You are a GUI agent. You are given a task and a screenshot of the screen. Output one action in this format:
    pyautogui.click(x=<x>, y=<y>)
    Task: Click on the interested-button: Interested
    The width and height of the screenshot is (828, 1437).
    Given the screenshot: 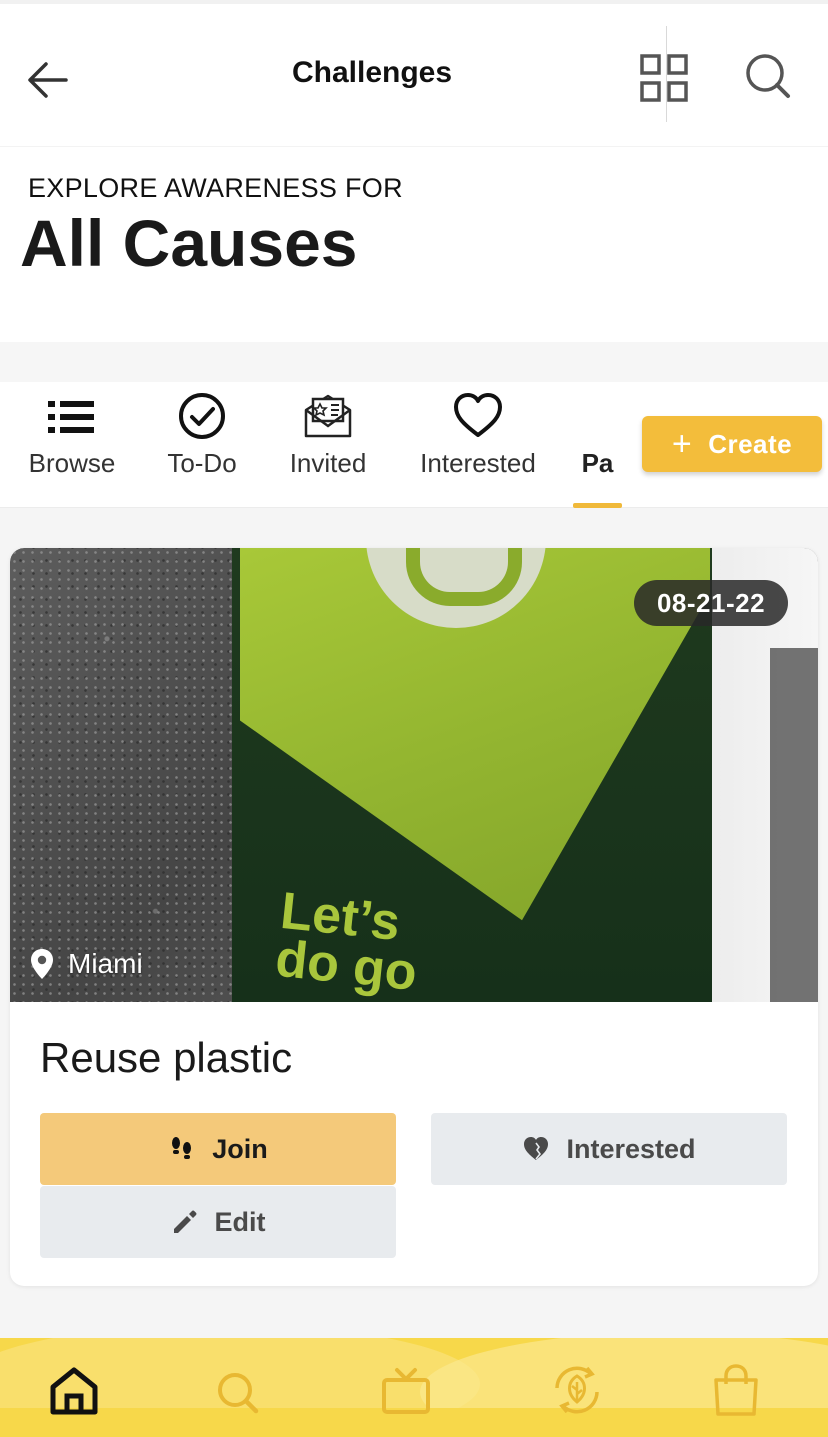 What is the action you would take?
    pyautogui.click(x=609, y=1149)
    